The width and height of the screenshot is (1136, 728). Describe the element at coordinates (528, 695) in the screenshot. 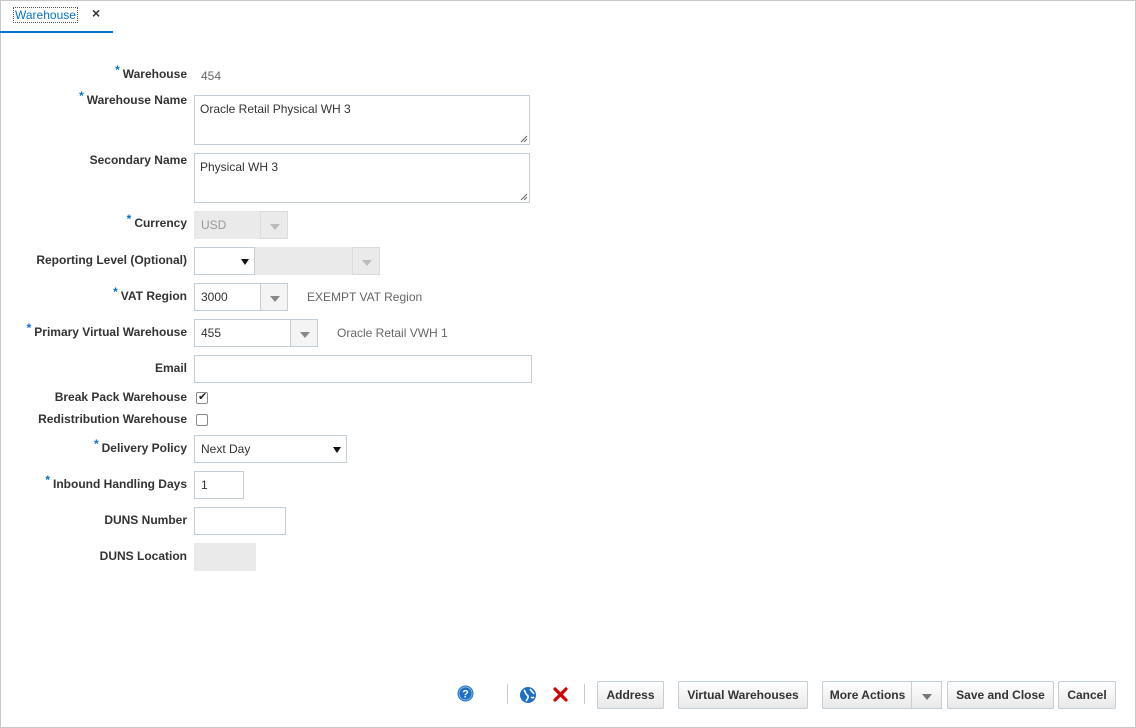

I see `globe-icon` at that location.